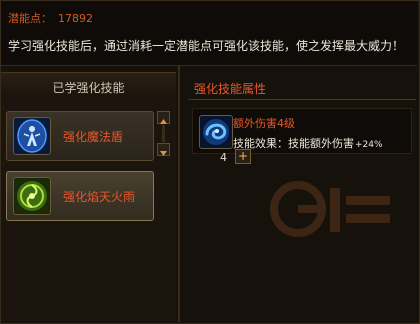 The width and height of the screenshot is (420, 324). I want to click on attribute-name: 额外伤害4级, so click(264, 123).